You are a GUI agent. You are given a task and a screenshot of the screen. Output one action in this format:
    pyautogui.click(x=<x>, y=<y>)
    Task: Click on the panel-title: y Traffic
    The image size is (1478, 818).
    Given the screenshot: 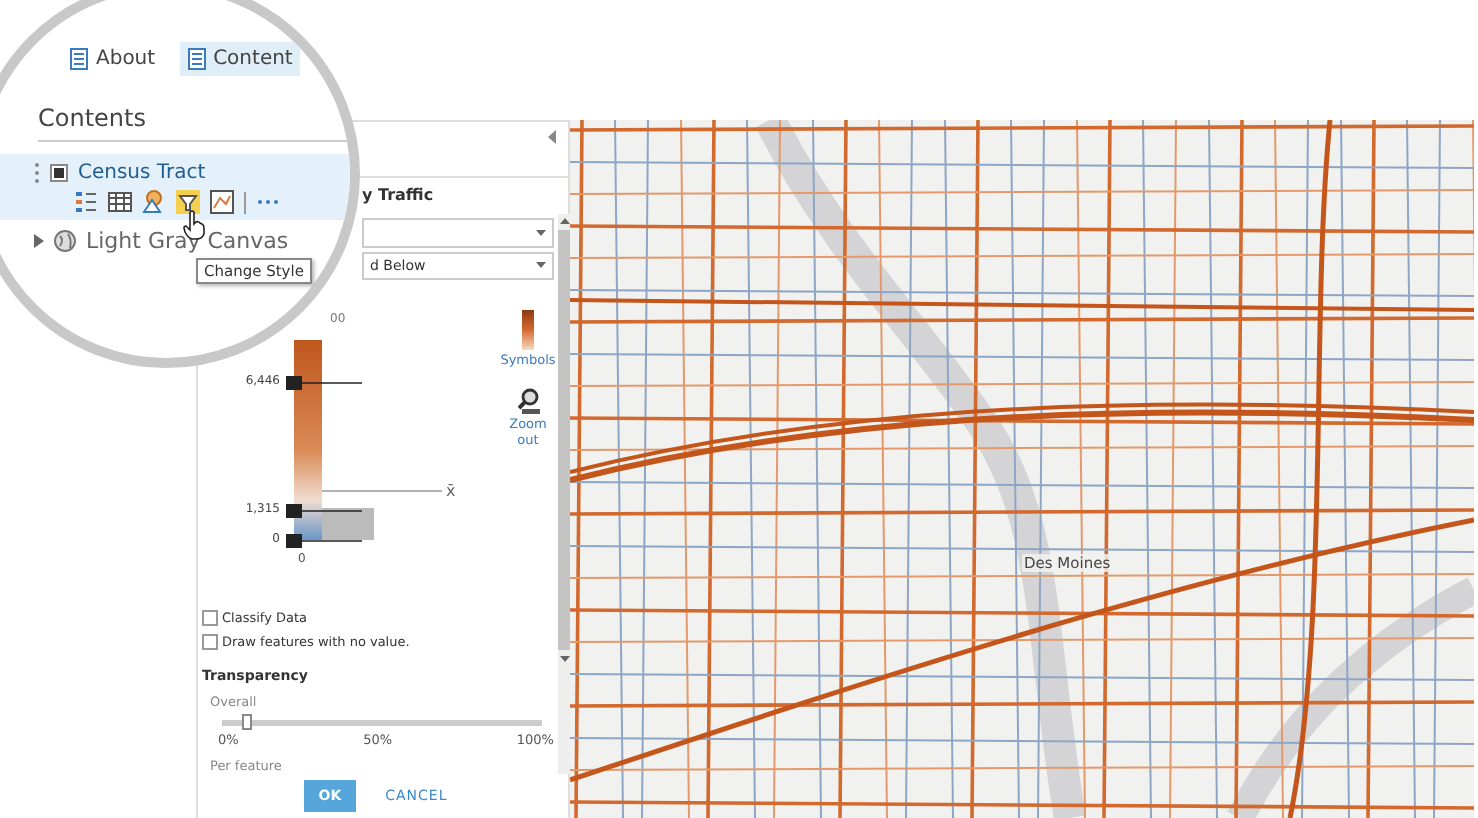 What is the action you would take?
    pyautogui.click(x=398, y=195)
    